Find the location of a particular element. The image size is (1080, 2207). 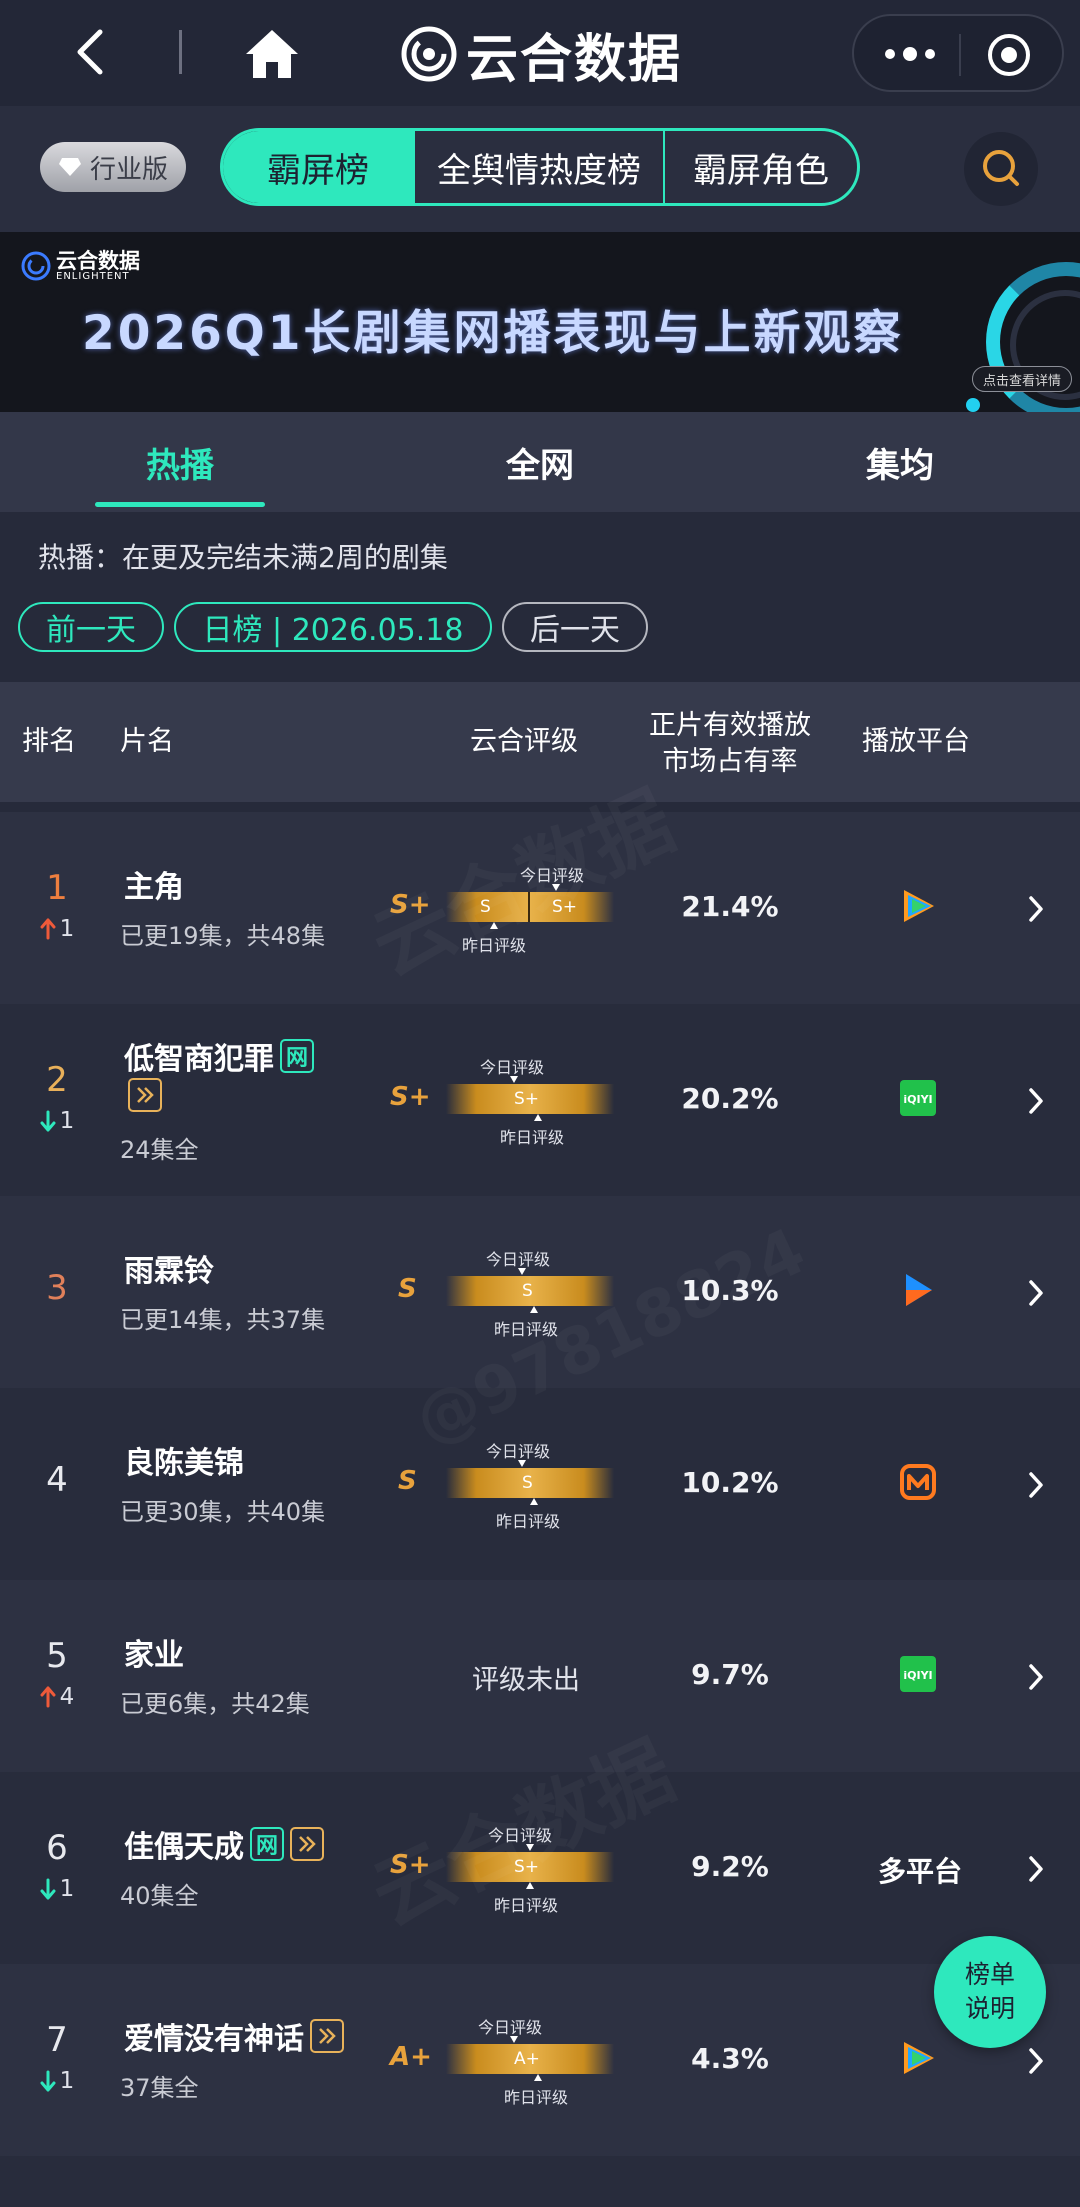

tab-per-episode: 集均 is located at coordinates (900, 462).